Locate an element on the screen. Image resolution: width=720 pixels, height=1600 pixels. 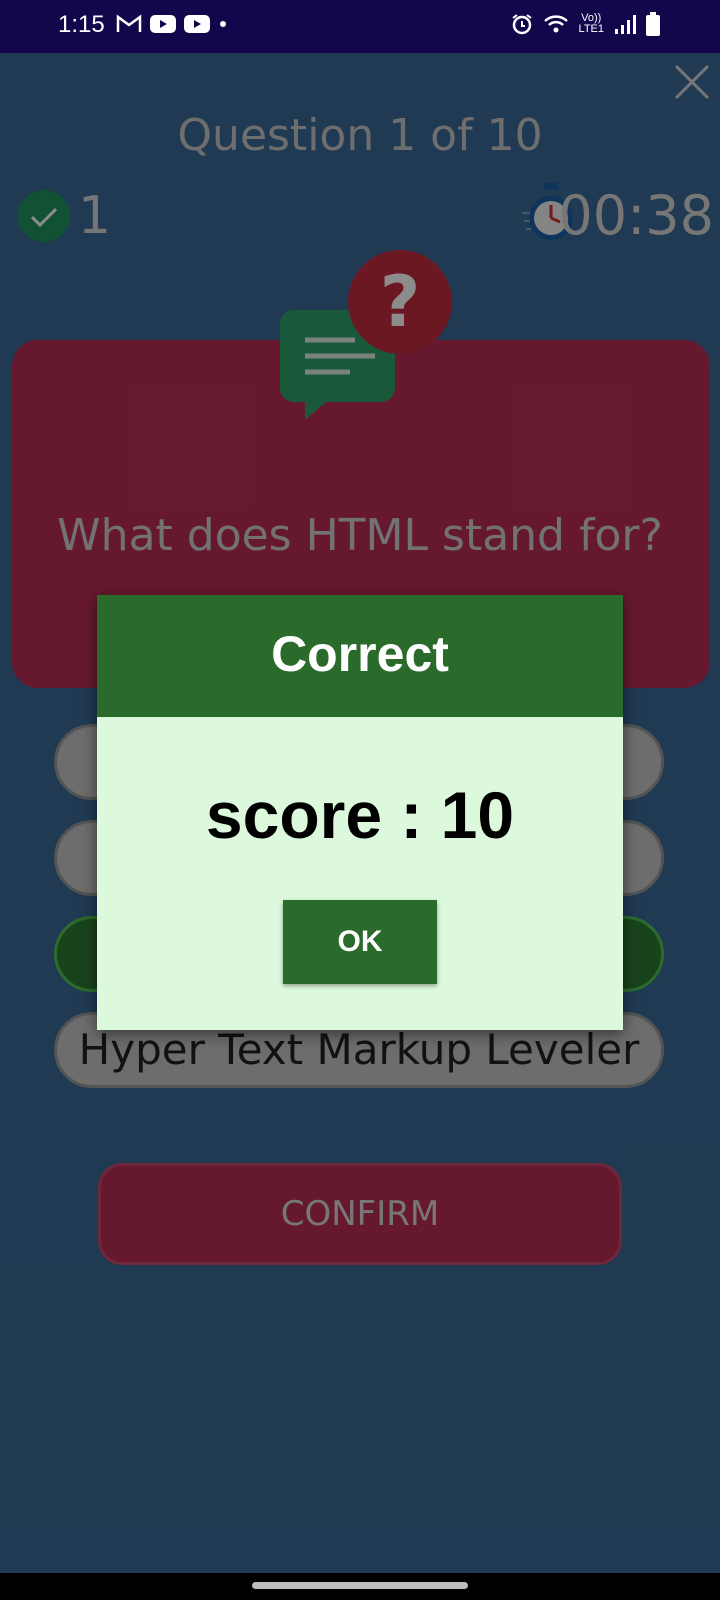
dialog-header: Correct is located at coordinates (360, 656).